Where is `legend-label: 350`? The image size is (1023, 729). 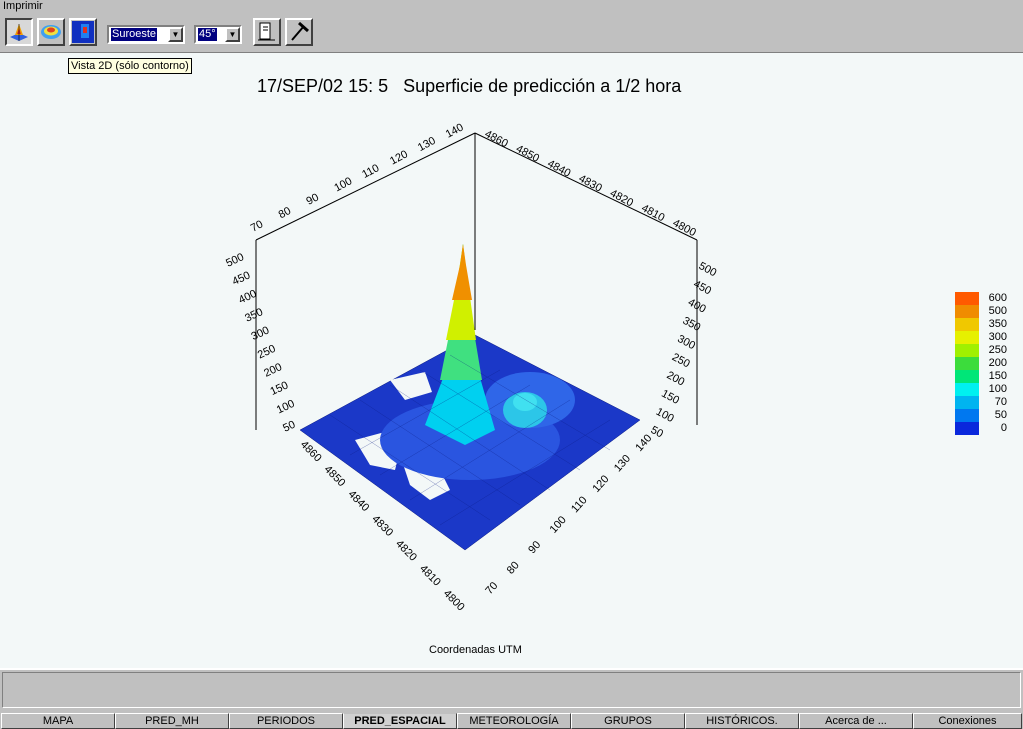
legend-label: 350 is located at coordinates (997, 324).